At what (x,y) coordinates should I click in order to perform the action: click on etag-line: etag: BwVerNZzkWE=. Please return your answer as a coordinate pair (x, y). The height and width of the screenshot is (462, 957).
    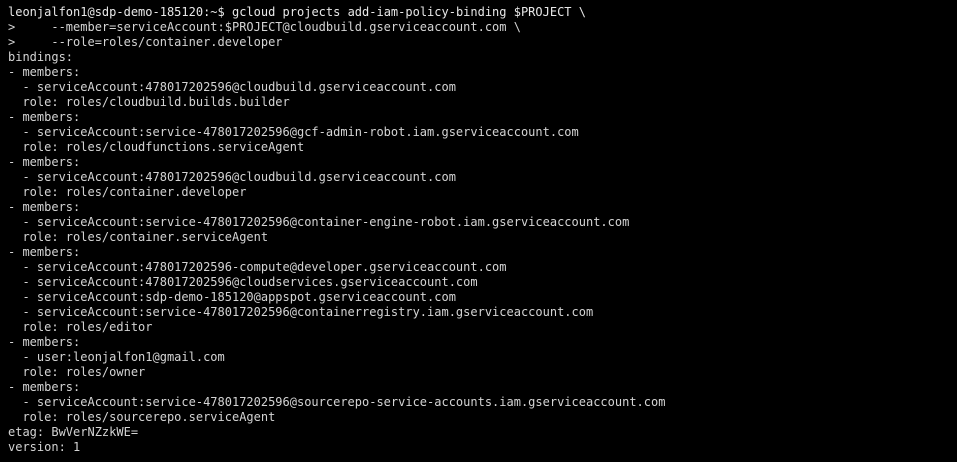
    Looking at the image, I should click on (73, 432).